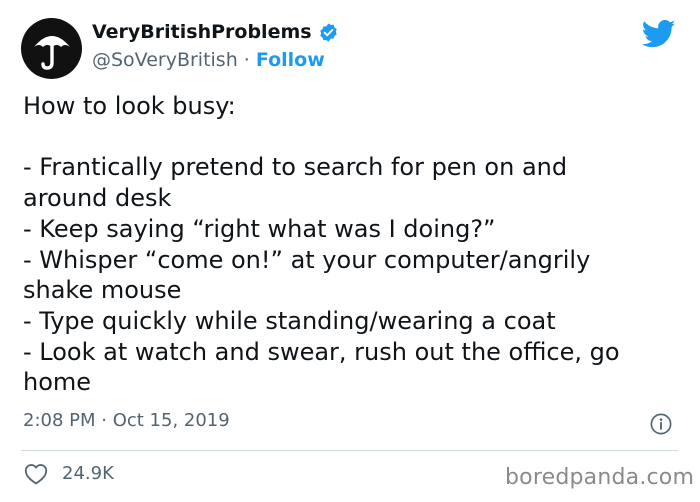 The image size is (700, 502). I want to click on user-handle: @SoVeryBritish, so click(165, 60).